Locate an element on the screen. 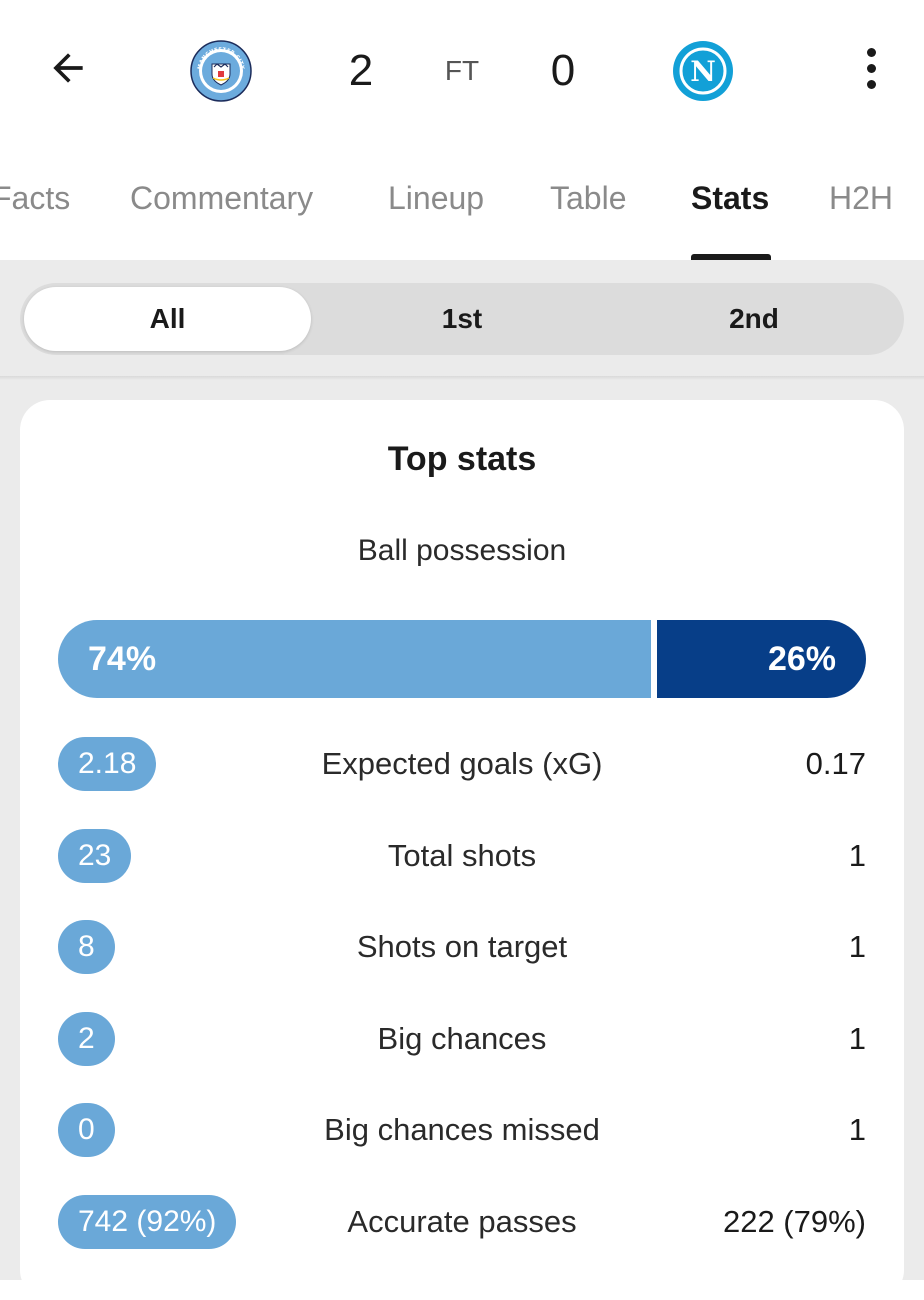 This screenshot has width=924, height=1300. stat-label: Big chances is located at coordinates (462, 1038).